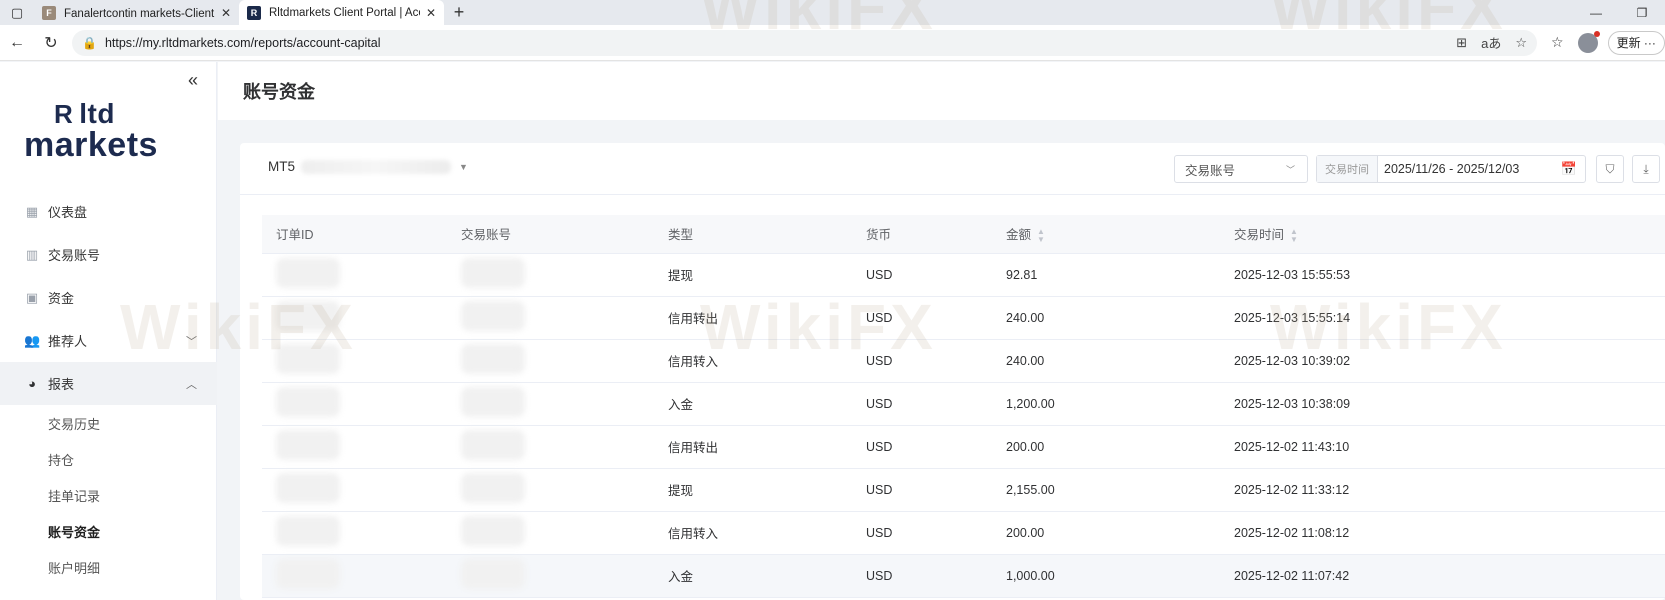 The width and height of the screenshot is (1665, 600). Describe the element at coordinates (1442, 576) in the screenshot. I see `cell-time: 2025-12-02 11:07:42` at that location.